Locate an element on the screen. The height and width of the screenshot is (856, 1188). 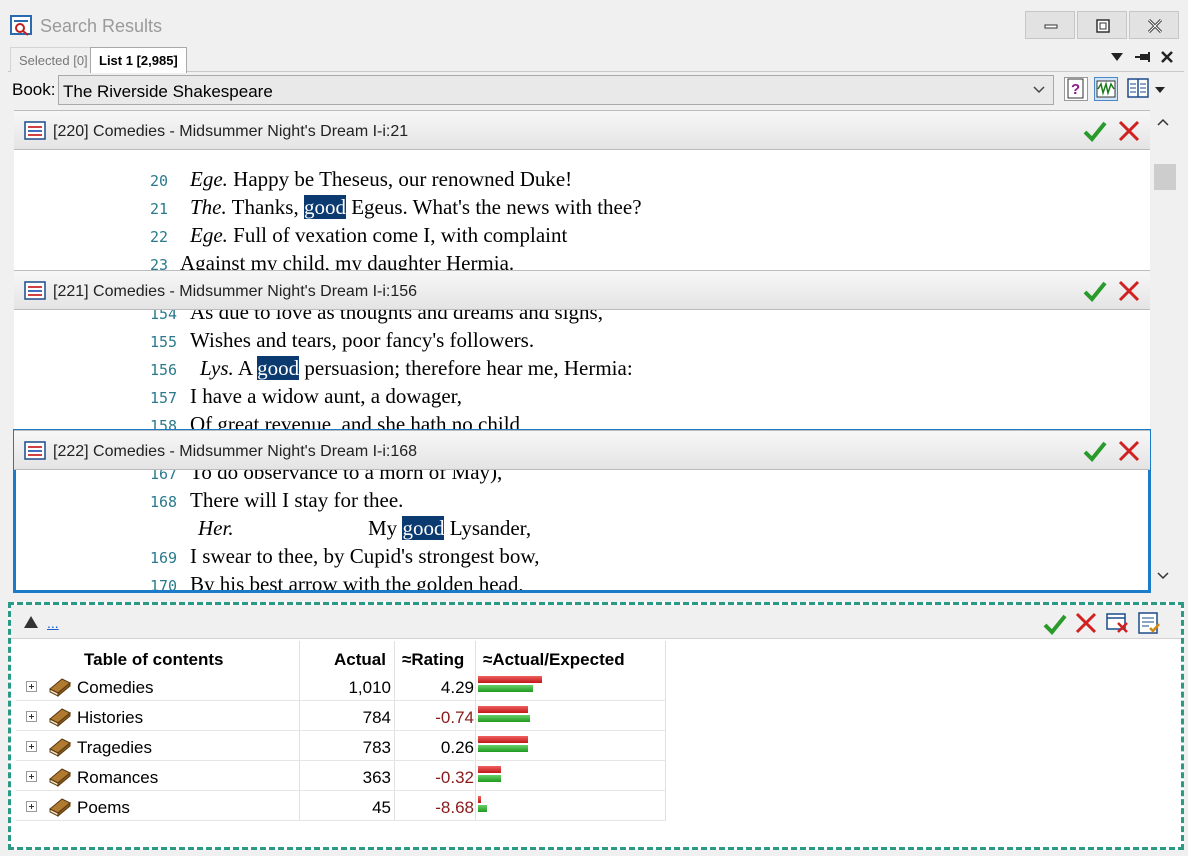
help-icon: ? is located at coordinates (1075, 88).